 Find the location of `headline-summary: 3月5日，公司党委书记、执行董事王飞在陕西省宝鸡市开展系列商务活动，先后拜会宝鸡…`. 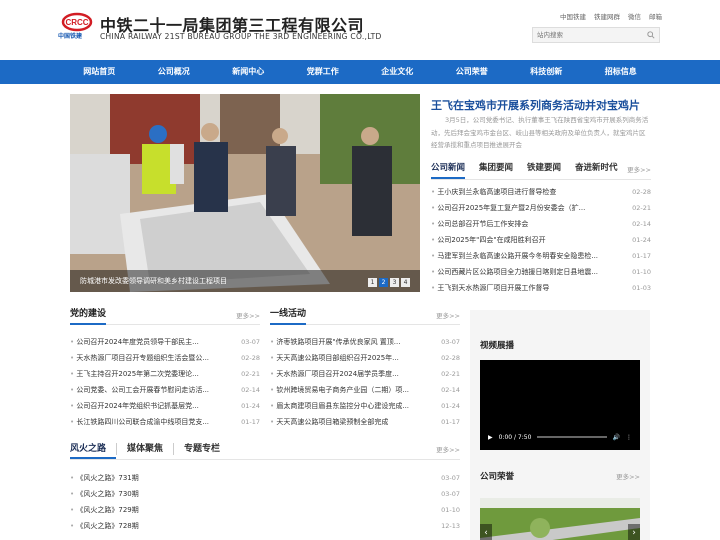

headline-summary: 3月5日，公司党委书记、执行董事王飞在陕西省宝鸡市开展系列商务活动，先后拜会宝鸡… is located at coordinates (540, 132).